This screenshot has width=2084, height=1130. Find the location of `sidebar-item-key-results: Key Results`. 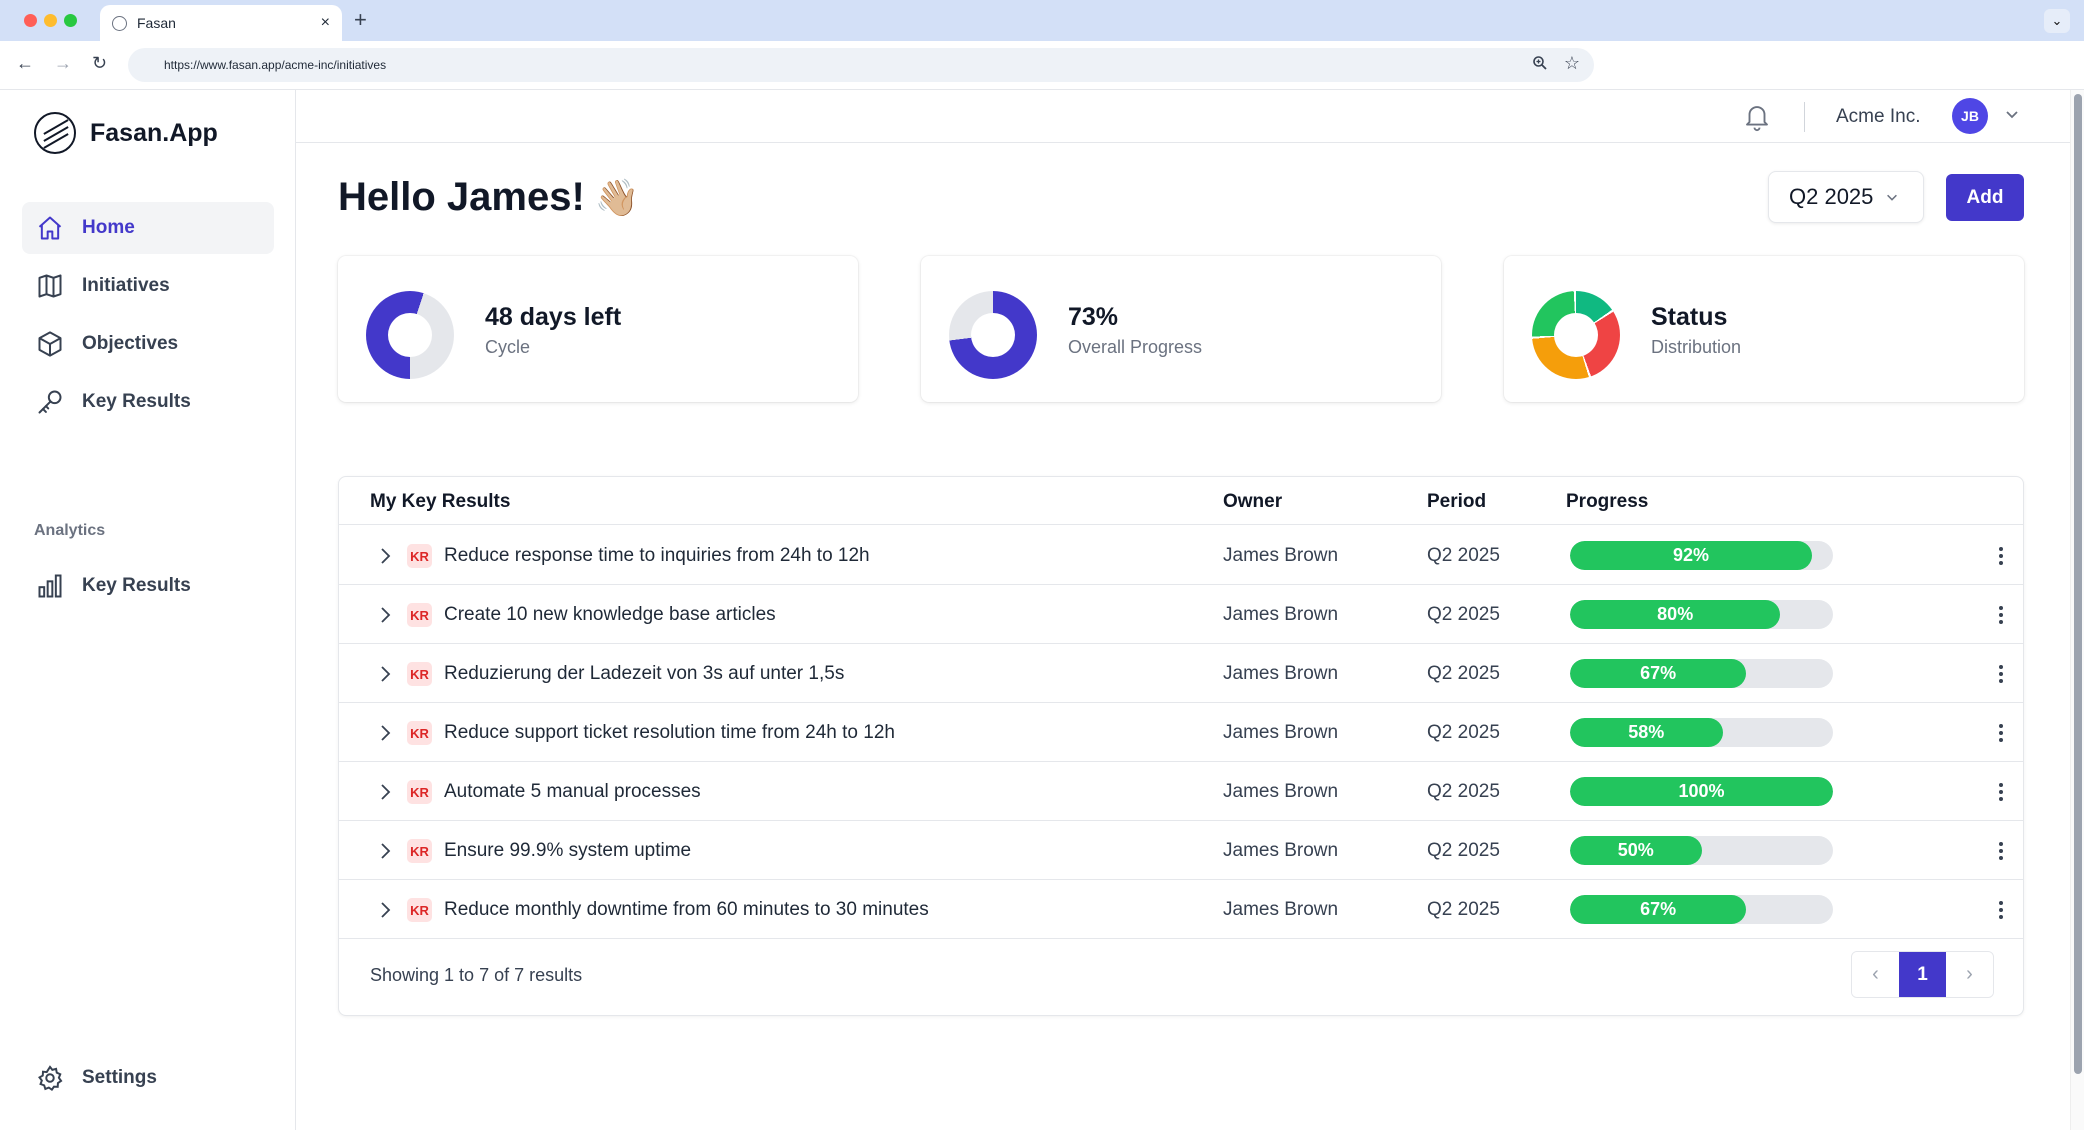

sidebar-item-key-results: Key Results is located at coordinates (148, 402).